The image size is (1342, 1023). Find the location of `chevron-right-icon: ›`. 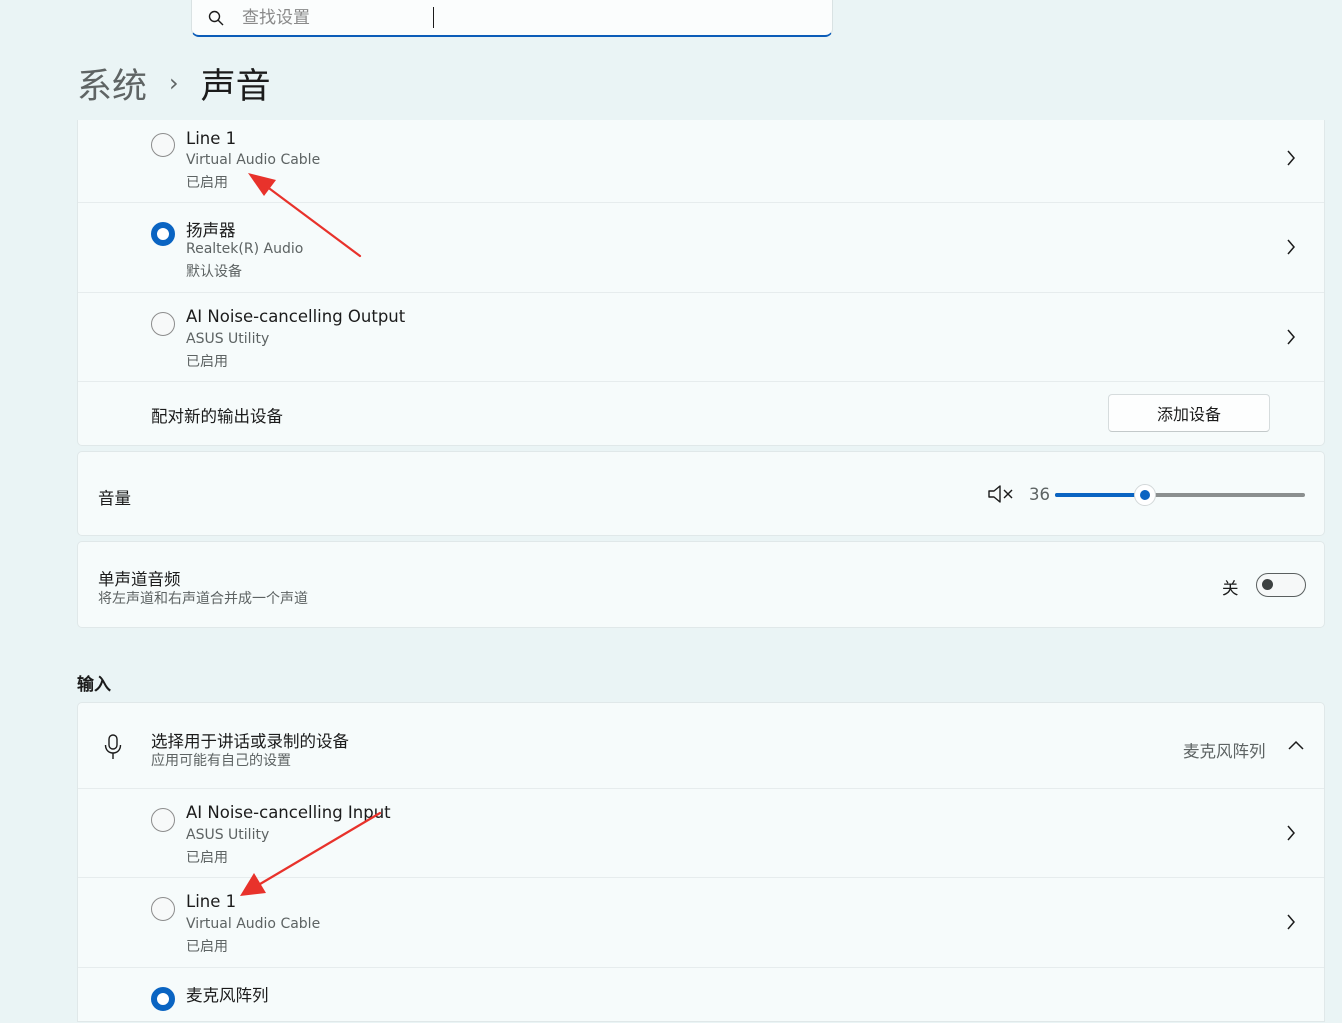

chevron-right-icon: › is located at coordinates (174, 83).